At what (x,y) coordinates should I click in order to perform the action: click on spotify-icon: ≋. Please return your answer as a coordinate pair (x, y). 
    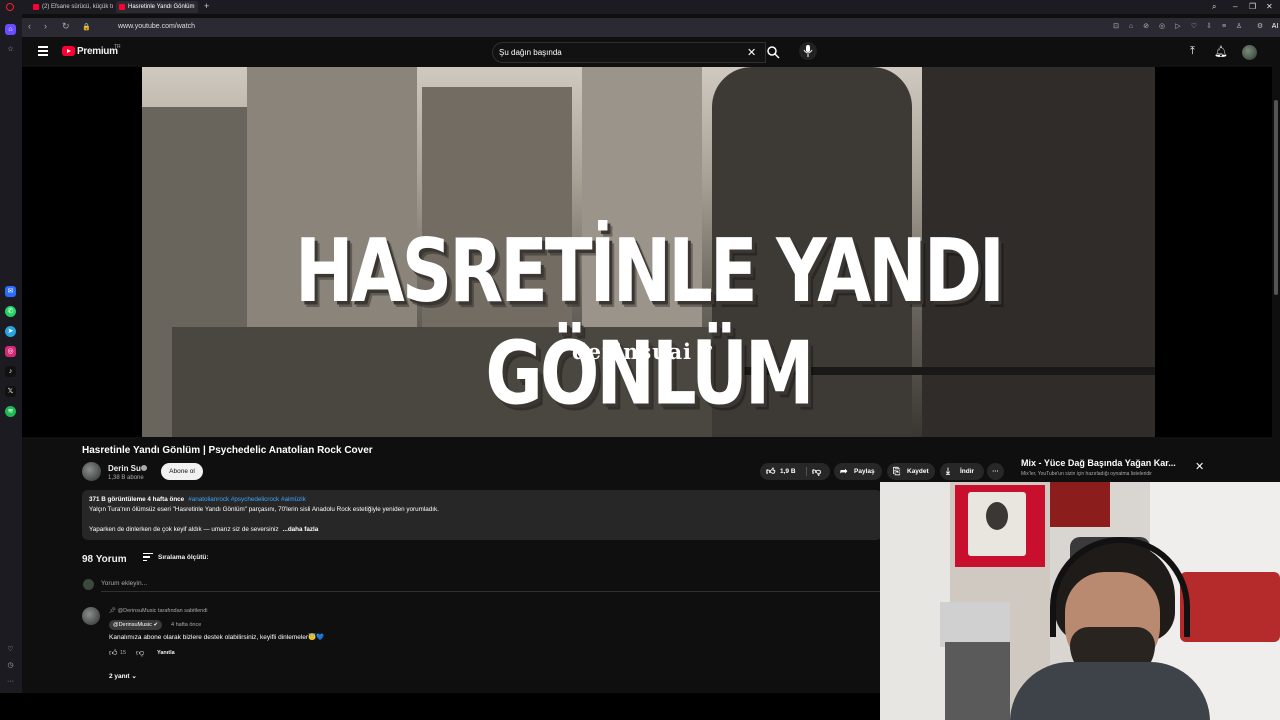
    Looking at the image, I should click on (10, 411).